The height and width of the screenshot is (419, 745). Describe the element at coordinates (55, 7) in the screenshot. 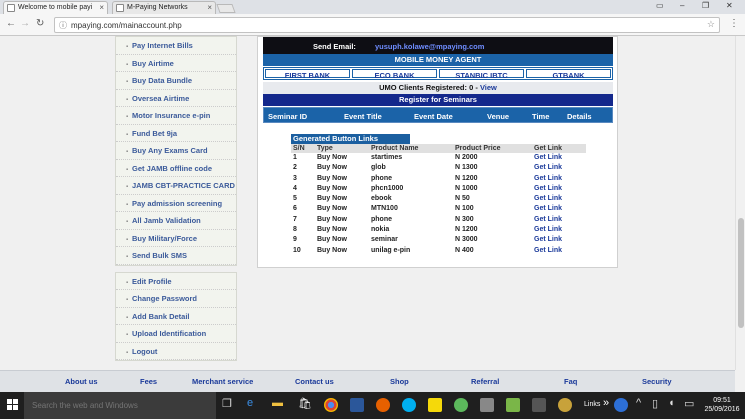

I see `tab-welcome: Welcome to mobile payi ×` at that location.